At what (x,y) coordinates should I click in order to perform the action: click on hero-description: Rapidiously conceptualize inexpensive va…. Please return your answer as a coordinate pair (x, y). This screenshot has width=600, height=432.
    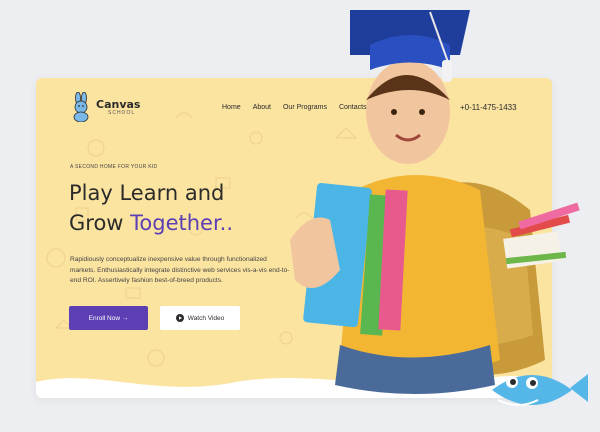
    Looking at the image, I should click on (180, 270).